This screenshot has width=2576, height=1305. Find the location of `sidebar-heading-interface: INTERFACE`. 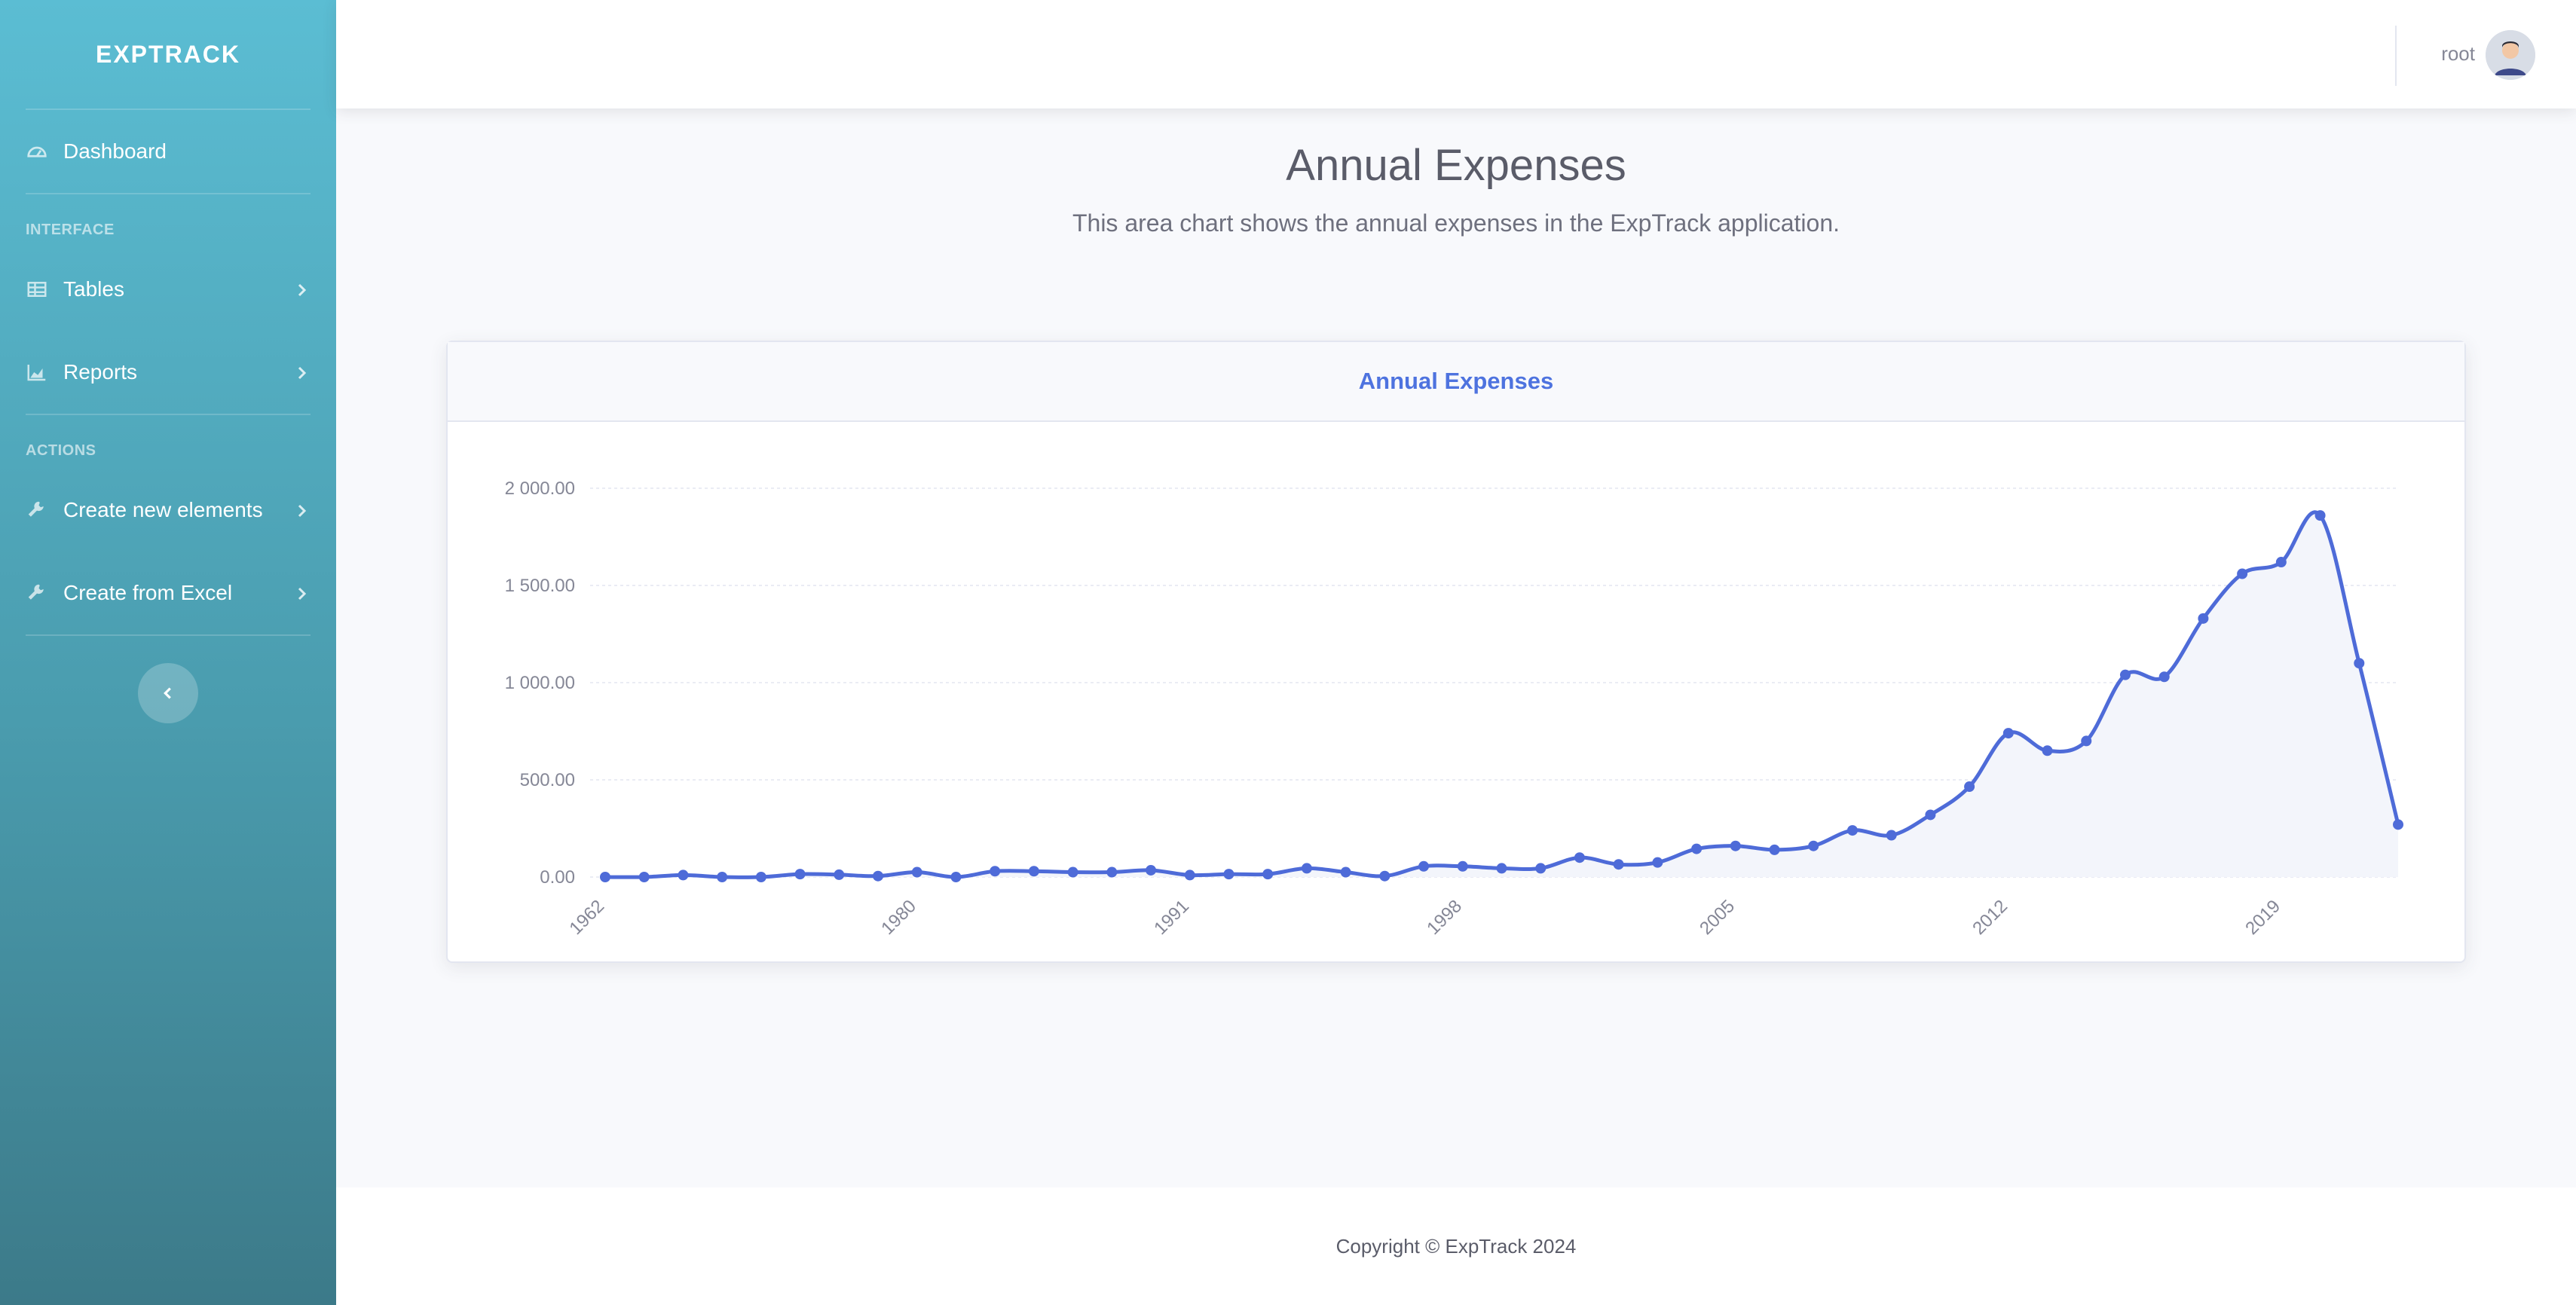

sidebar-heading-interface: INTERFACE is located at coordinates (70, 230).